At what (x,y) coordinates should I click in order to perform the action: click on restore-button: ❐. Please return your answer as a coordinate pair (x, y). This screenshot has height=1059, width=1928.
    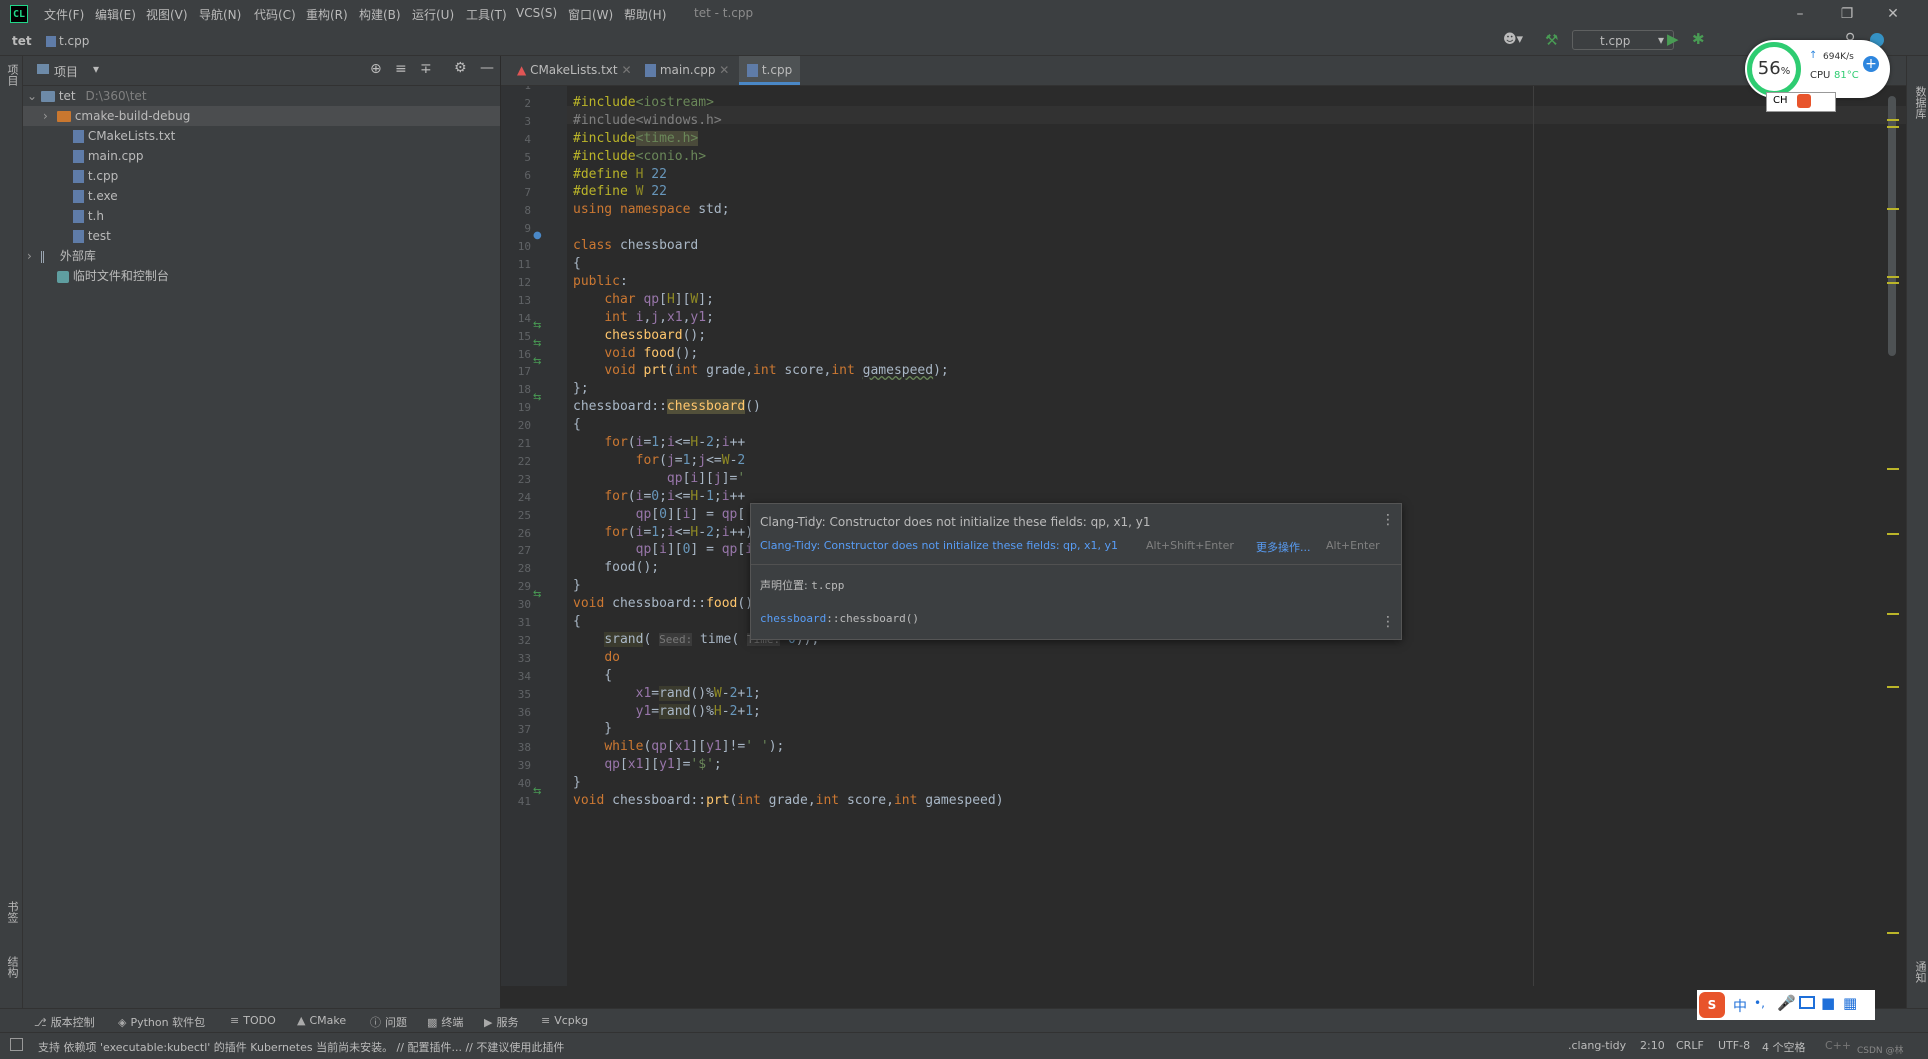
    Looking at the image, I should click on (1847, 14).